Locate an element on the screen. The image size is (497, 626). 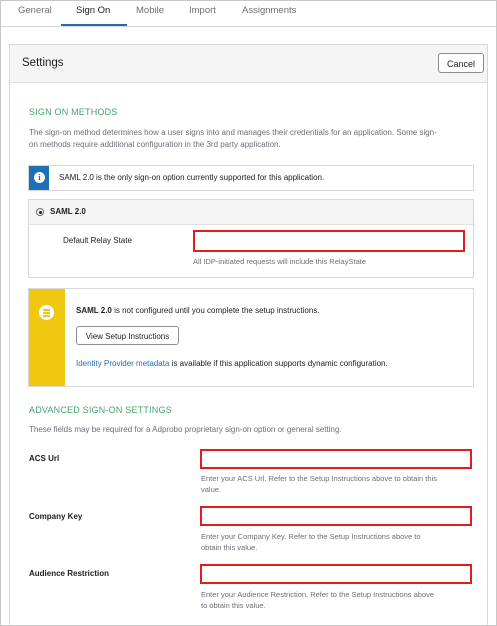
audience-restriction-input is located at coordinates (336, 574).